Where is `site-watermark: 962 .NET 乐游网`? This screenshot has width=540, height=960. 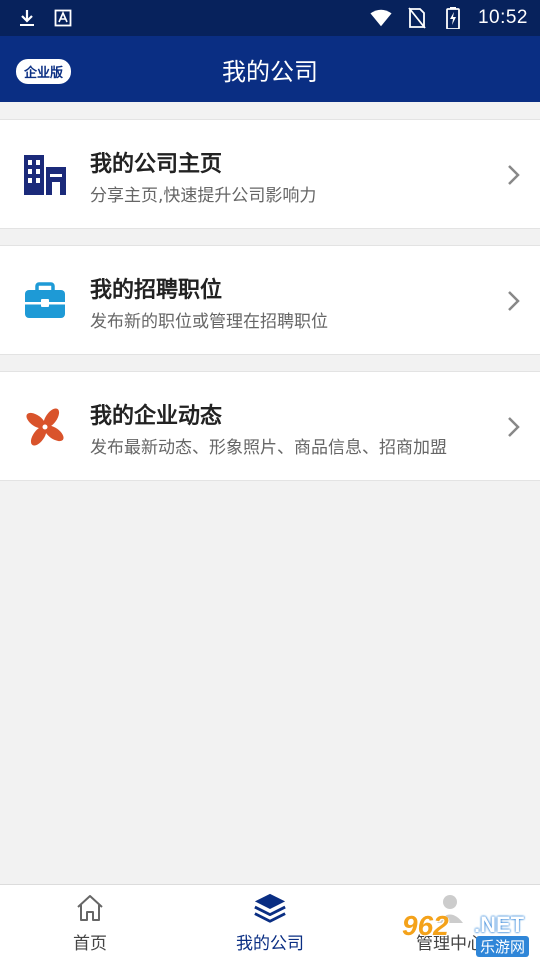 site-watermark: 962 .NET 乐游网 is located at coordinates (468, 933).